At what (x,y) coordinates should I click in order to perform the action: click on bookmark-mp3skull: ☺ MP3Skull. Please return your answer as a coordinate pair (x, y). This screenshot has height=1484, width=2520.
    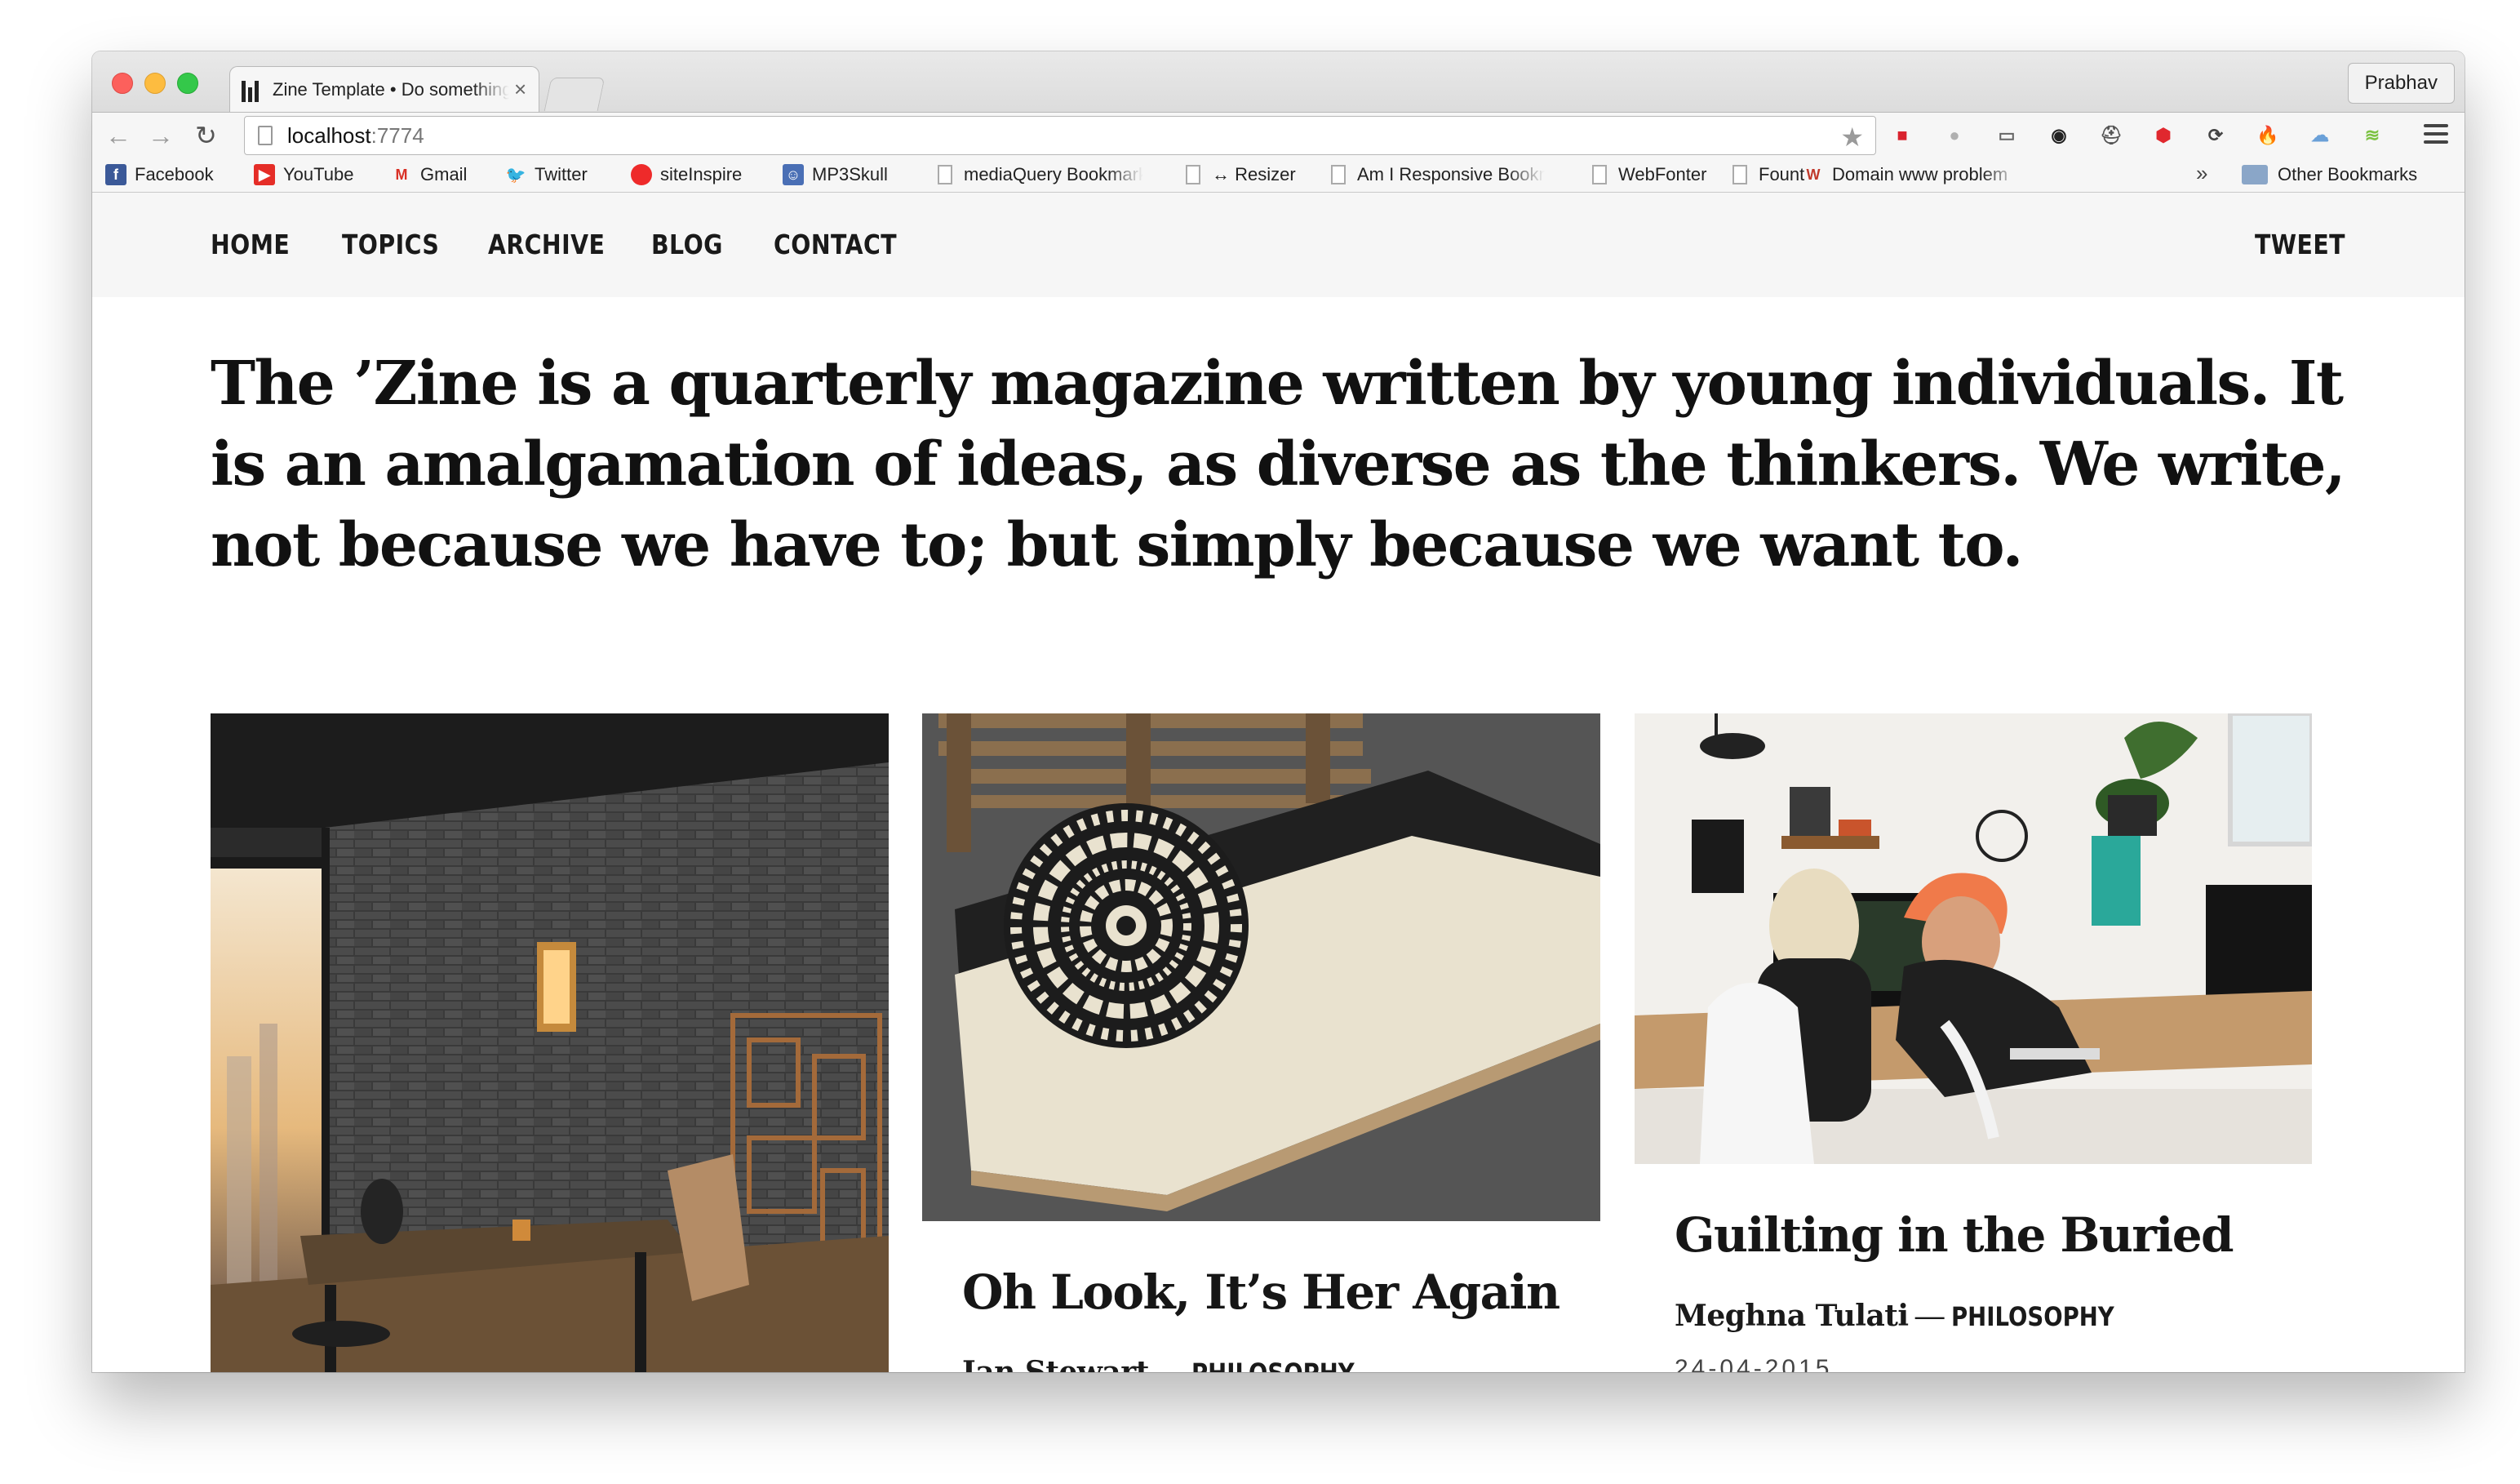
    Looking at the image, I should click on (835, 174).